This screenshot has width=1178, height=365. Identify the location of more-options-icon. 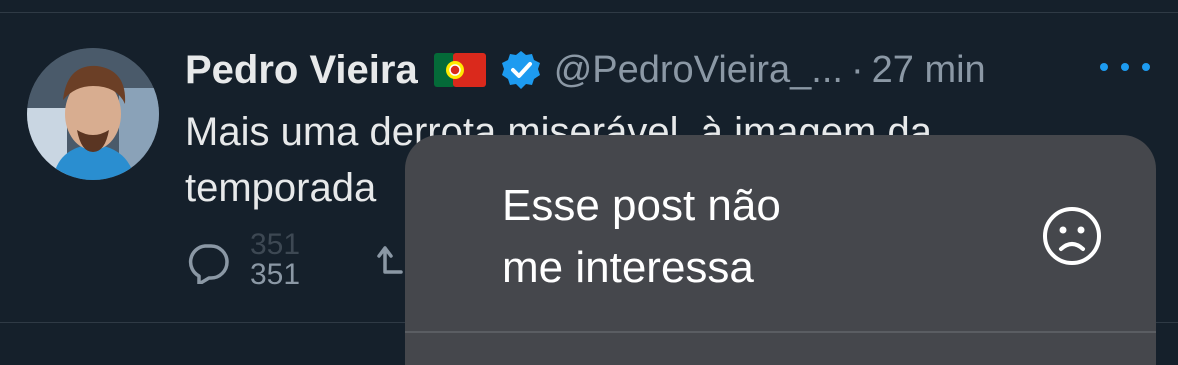
(1125, 67).